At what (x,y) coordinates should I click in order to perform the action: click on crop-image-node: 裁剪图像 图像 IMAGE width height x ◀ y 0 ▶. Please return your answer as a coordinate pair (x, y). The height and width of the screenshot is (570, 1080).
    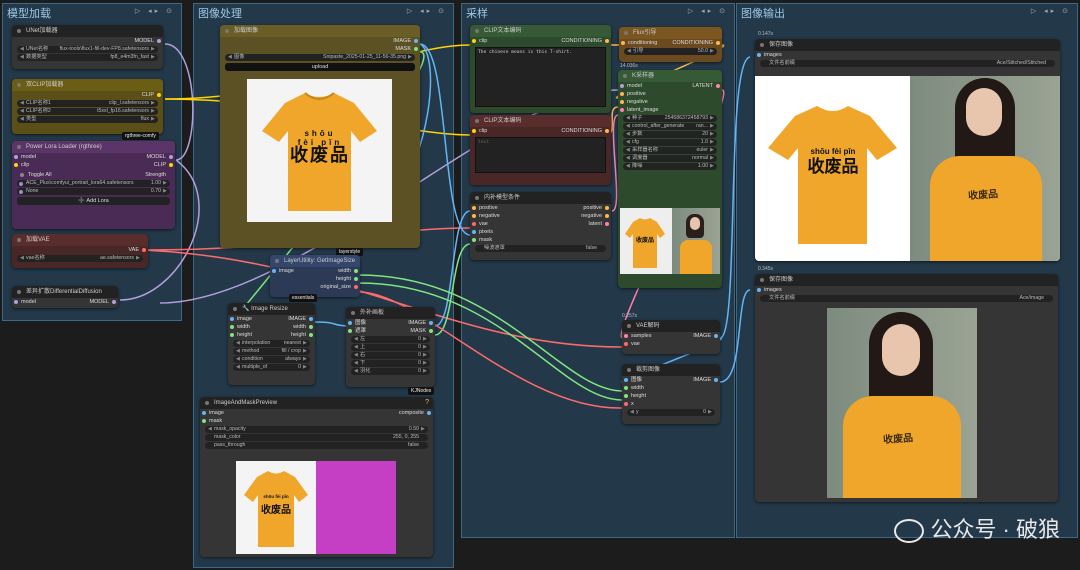
    Looking at the image, I should click on (671, 394).